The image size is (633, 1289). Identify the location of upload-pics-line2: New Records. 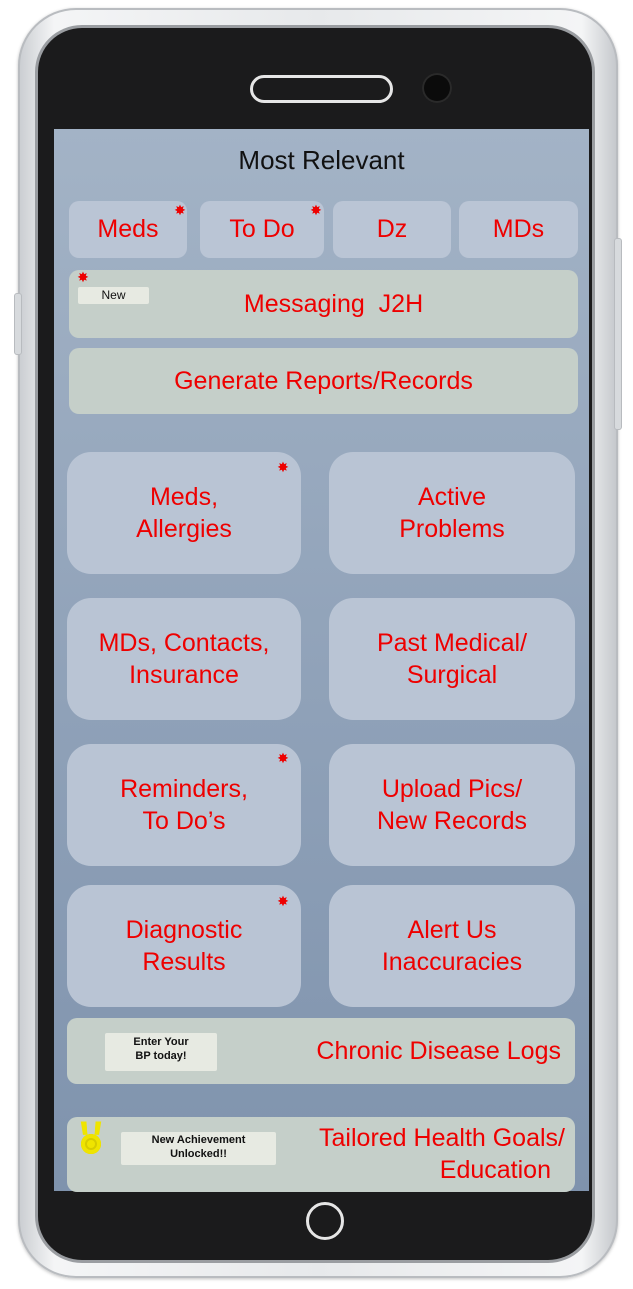
(452, 821).